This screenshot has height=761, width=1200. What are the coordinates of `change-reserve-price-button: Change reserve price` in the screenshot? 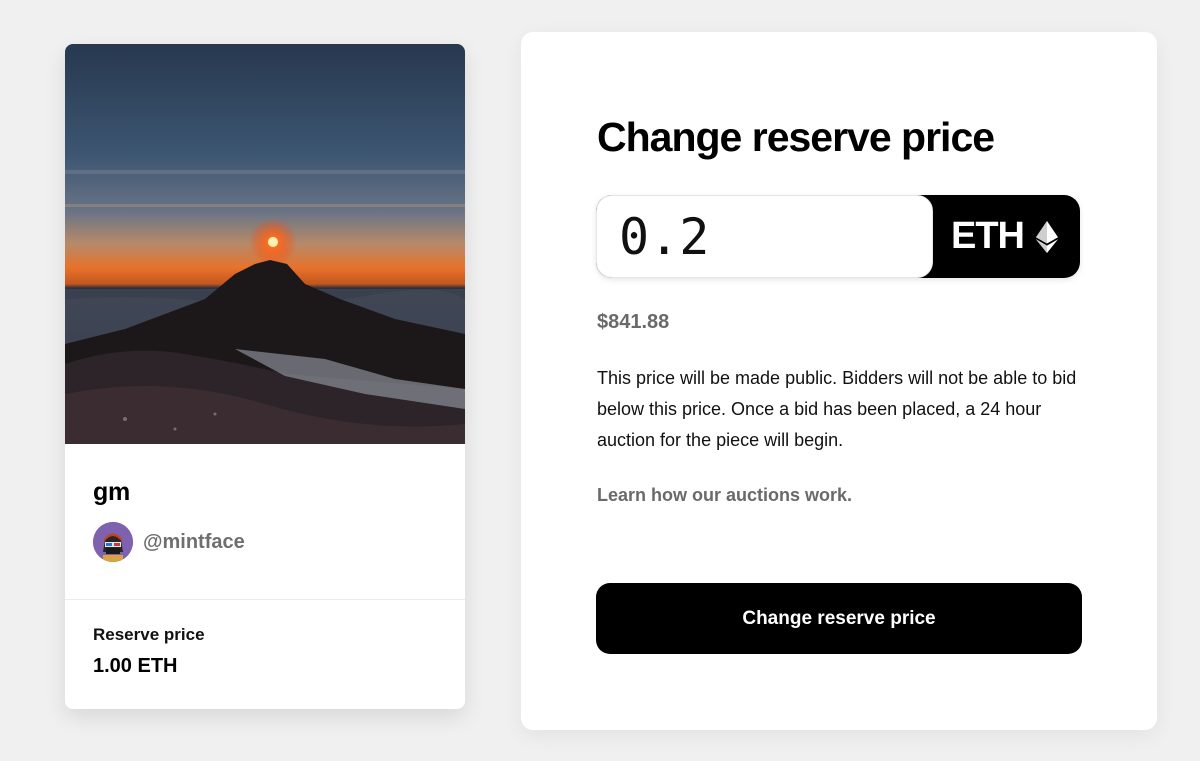 It's located at (839, 618).